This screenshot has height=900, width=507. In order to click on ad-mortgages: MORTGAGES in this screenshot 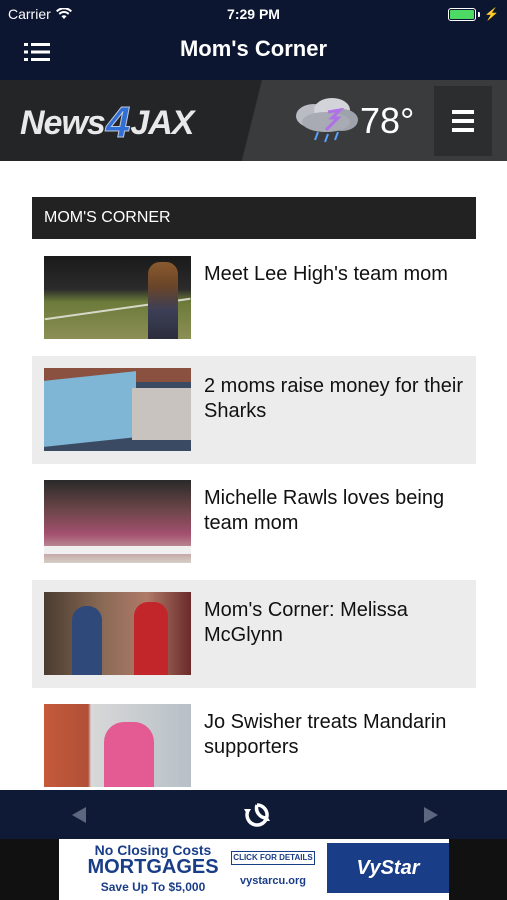, I will do `click(153, 867)`.